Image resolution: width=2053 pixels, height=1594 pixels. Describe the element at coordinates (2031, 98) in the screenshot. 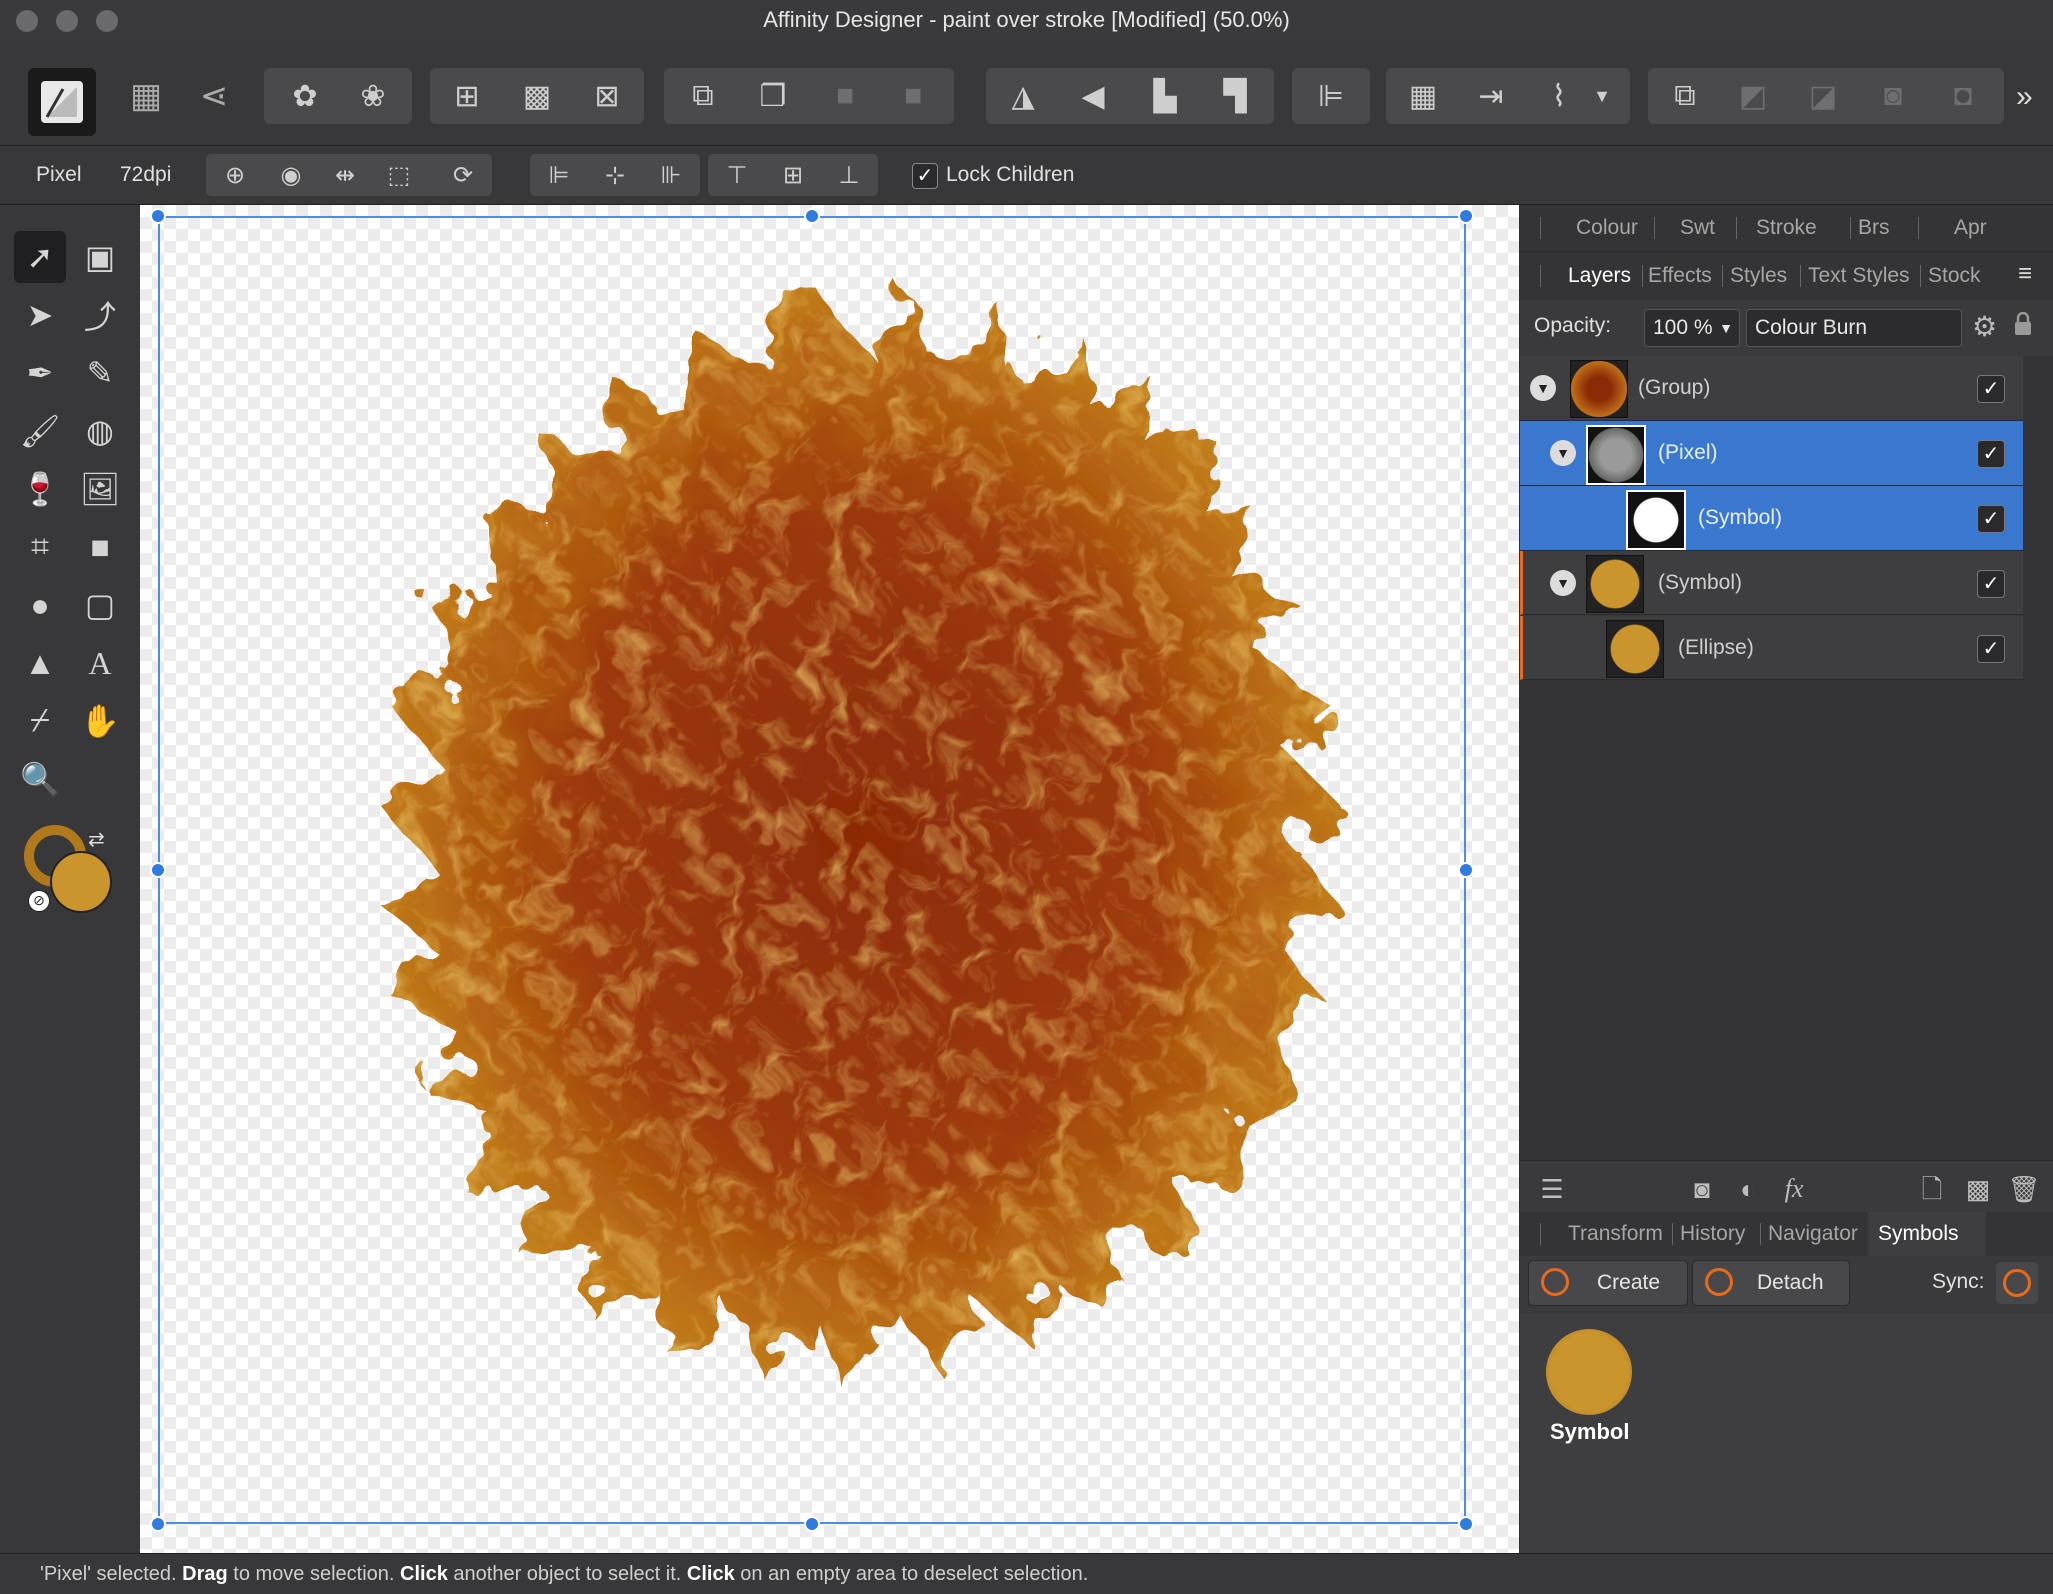

I see `toolbar-overflow-button: »` at that location.